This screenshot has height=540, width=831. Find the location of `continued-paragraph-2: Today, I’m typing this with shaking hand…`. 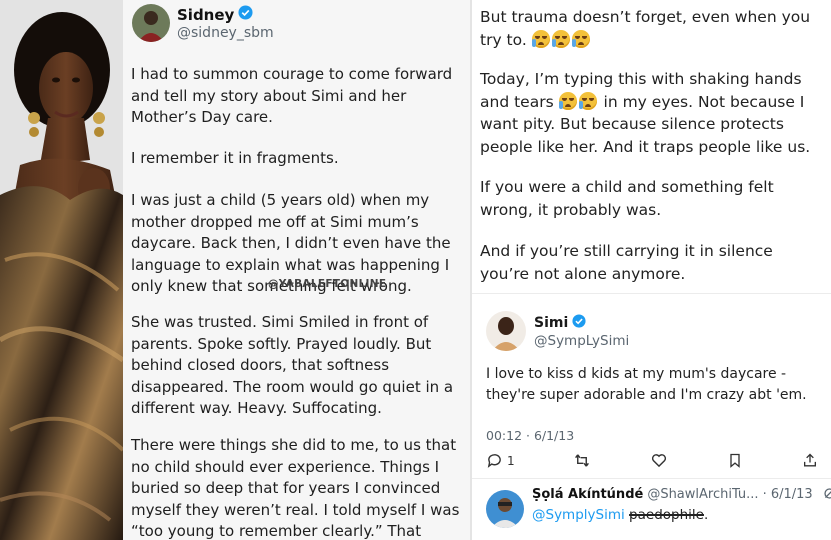

continued-paragraph-2: Today, I’m typing this with shaking hand… is located at coordinates (652, 113).